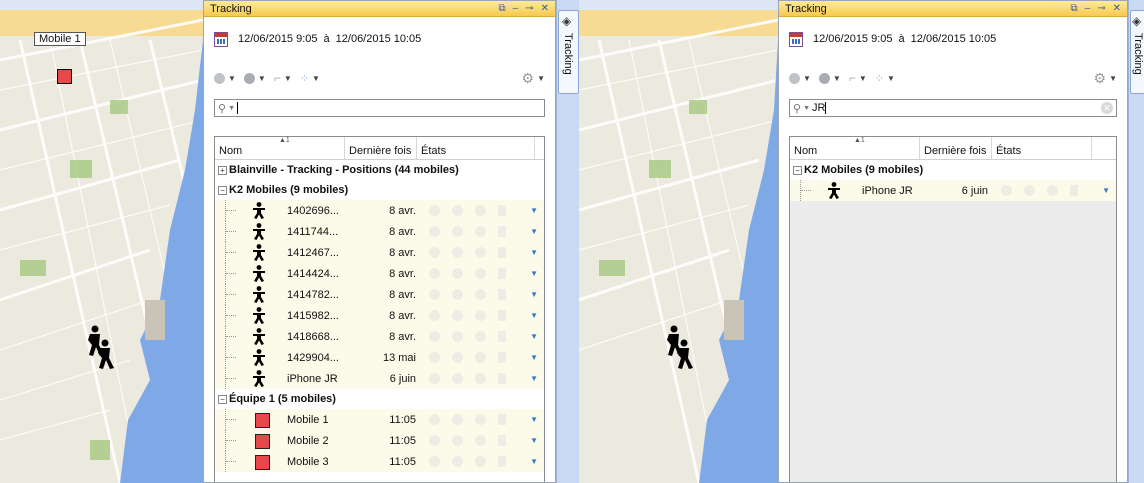  I want to click on tree-row: Mobile 2 11:05 ▼, so click(379, 440).